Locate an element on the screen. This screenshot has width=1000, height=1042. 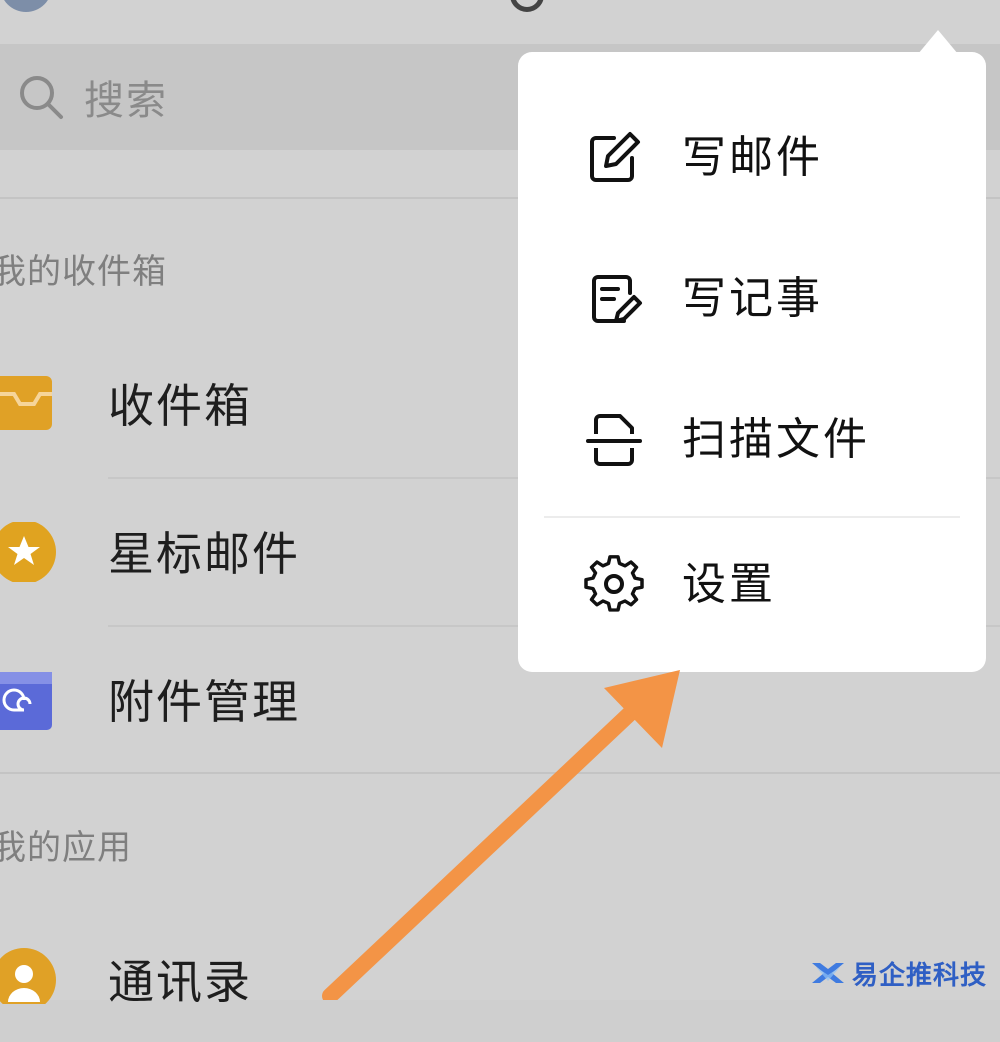
attachment-icon is located at coordinates (26, 701).